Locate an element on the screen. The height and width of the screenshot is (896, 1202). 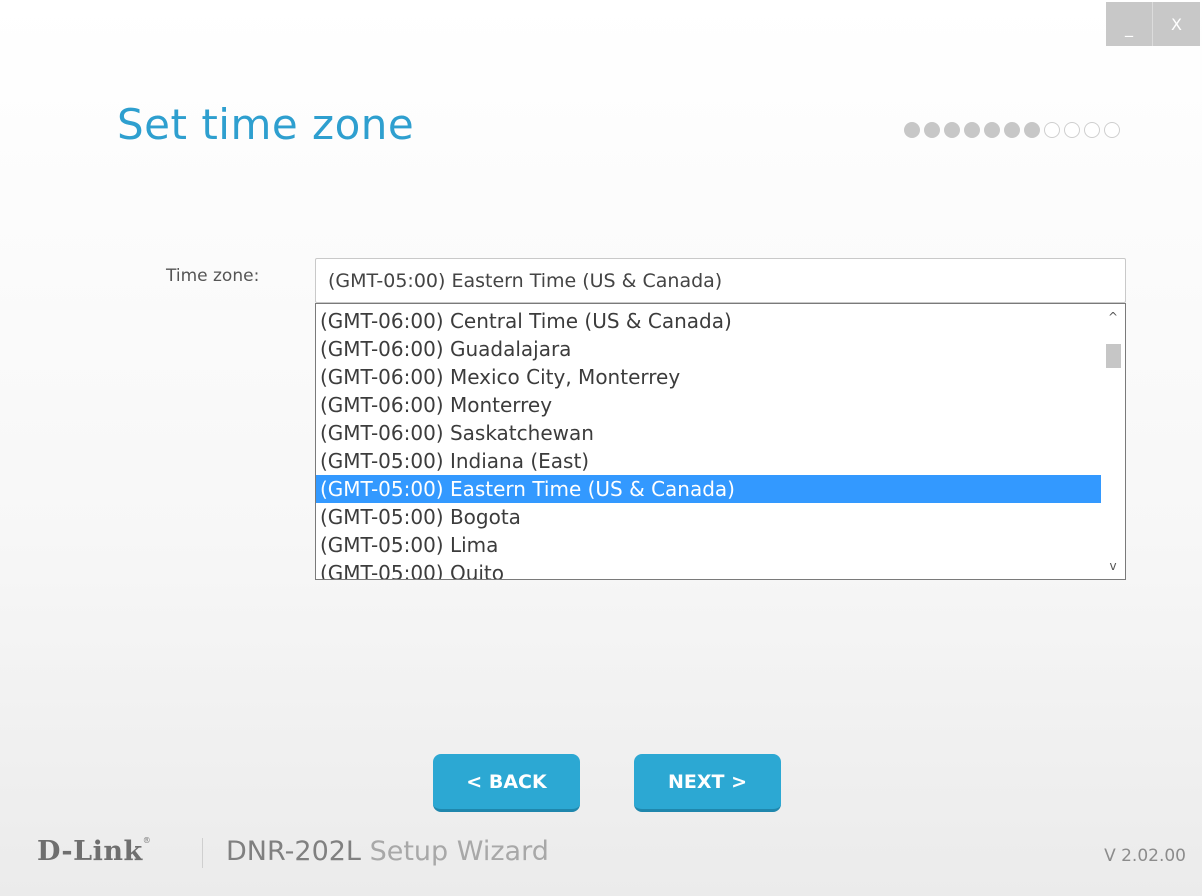
step-progress-indicator is located at coordinates (1012, 130).